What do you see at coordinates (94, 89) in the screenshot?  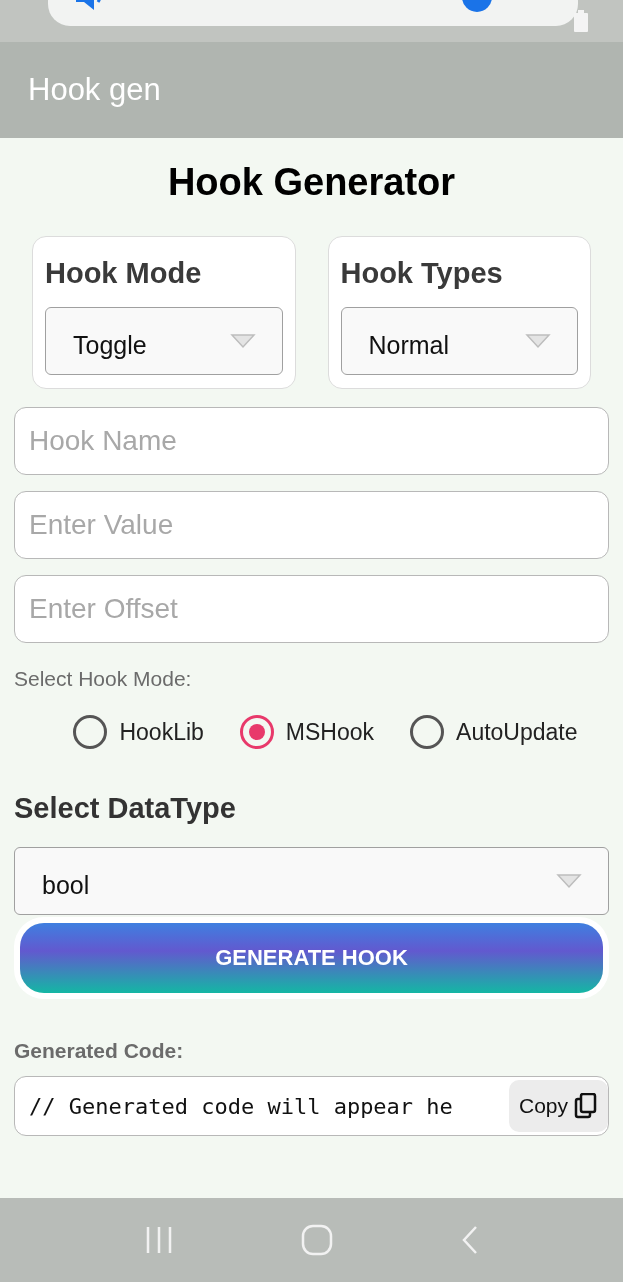 I see `app-title: Hook gen` at bounding box center [94, 89].